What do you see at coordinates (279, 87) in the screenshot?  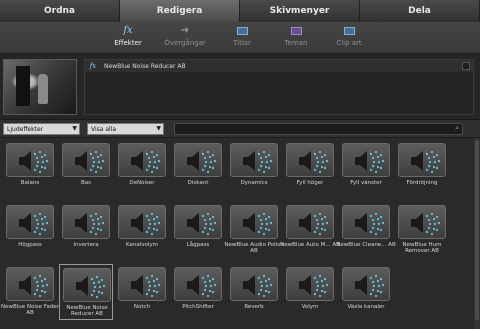 I see `applied-effects-list: fx NewBlue Noise Reducer AB` at bounding box center [279, 87].